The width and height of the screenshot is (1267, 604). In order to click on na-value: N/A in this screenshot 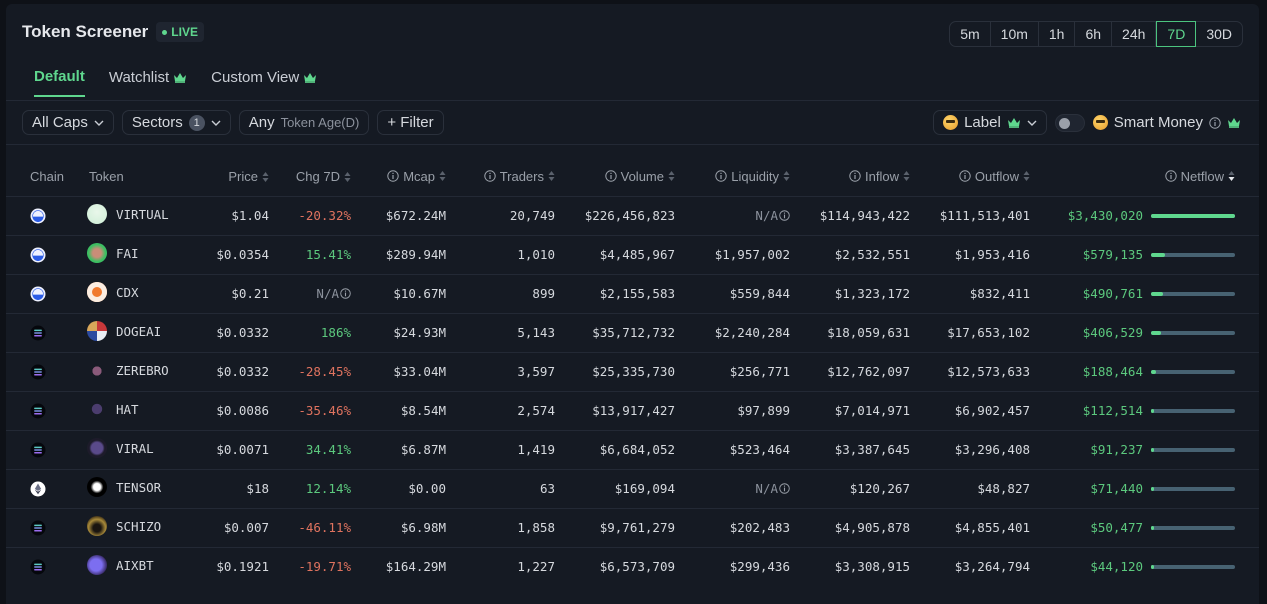, I will do `click(772, 488)`.